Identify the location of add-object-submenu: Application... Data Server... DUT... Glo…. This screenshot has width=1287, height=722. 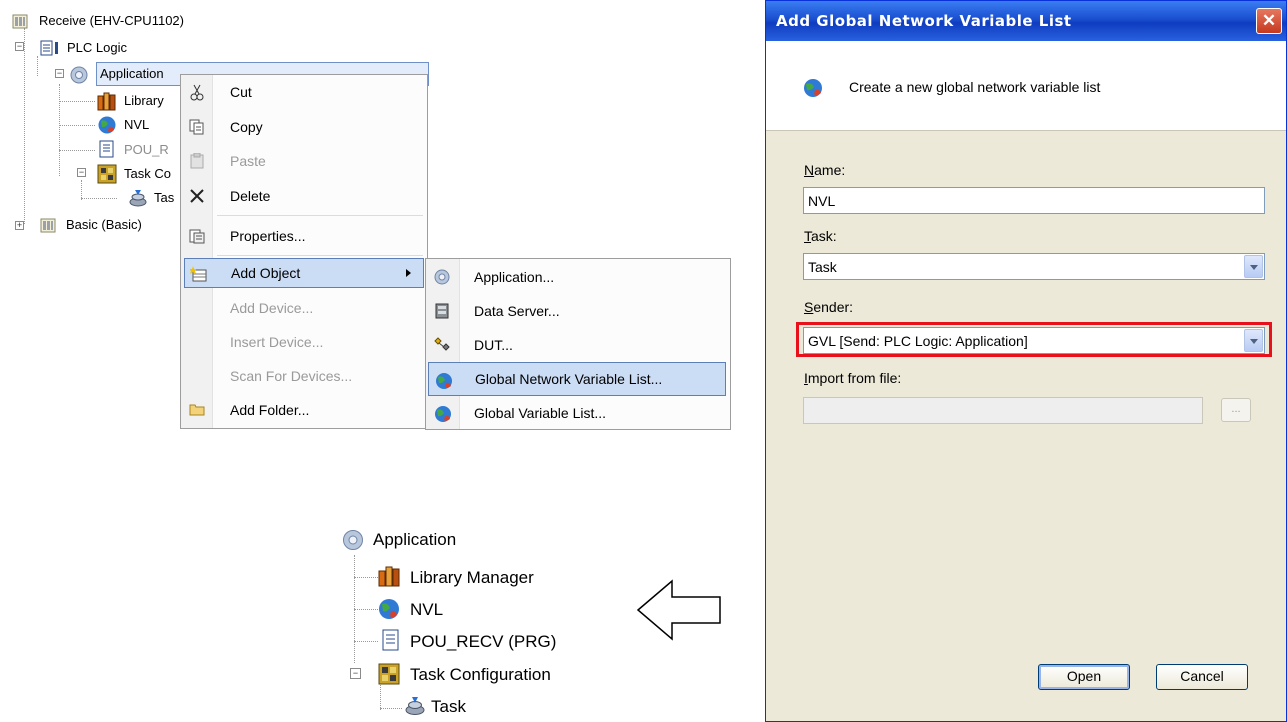
(578, 344).